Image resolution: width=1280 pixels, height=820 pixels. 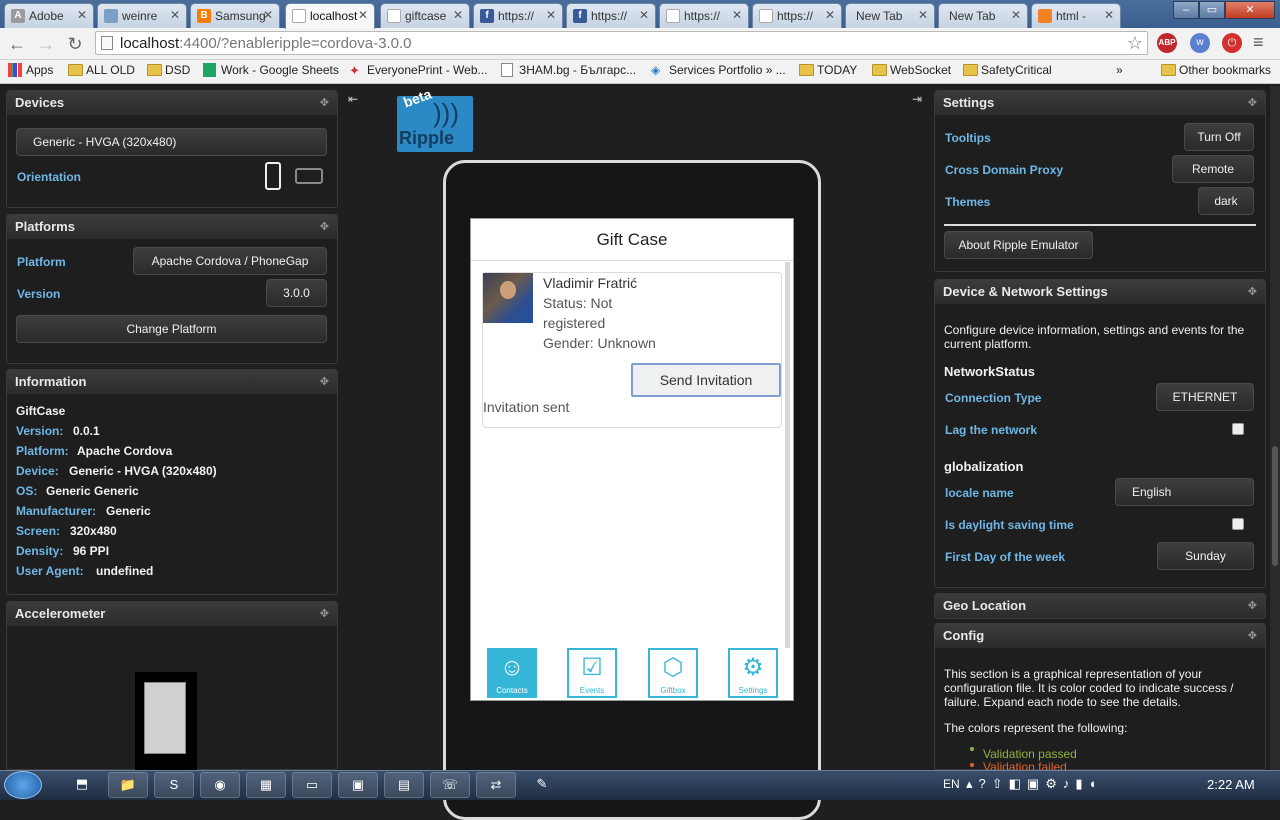 I want to click on landscape-icon, so click(x=309, y=176).